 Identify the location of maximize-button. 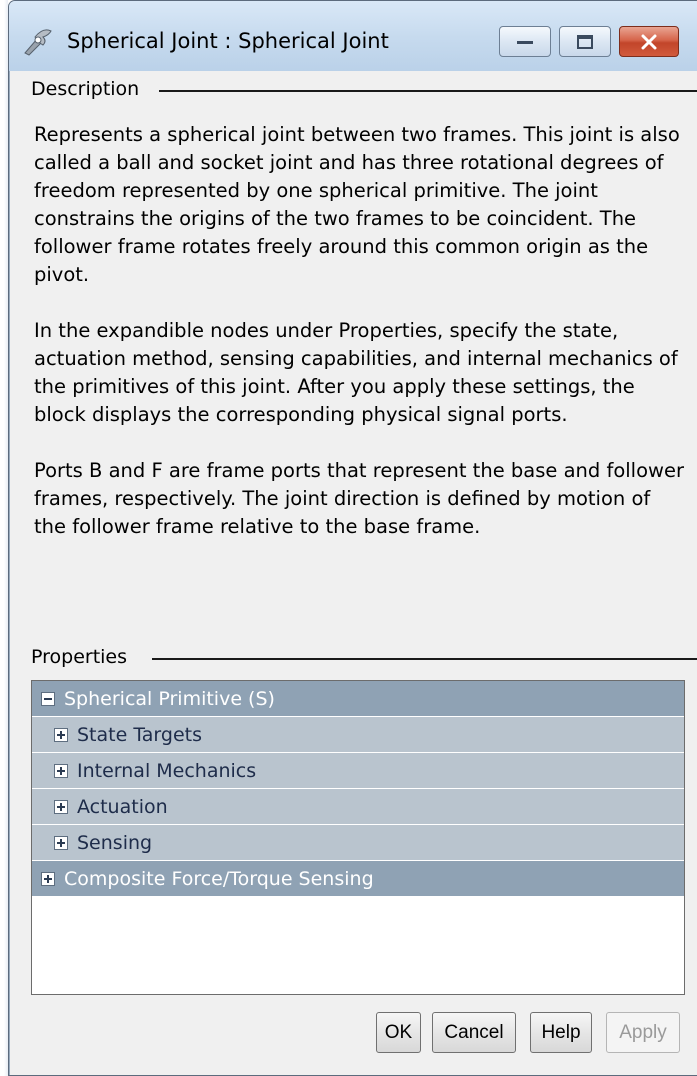
(585, 41).